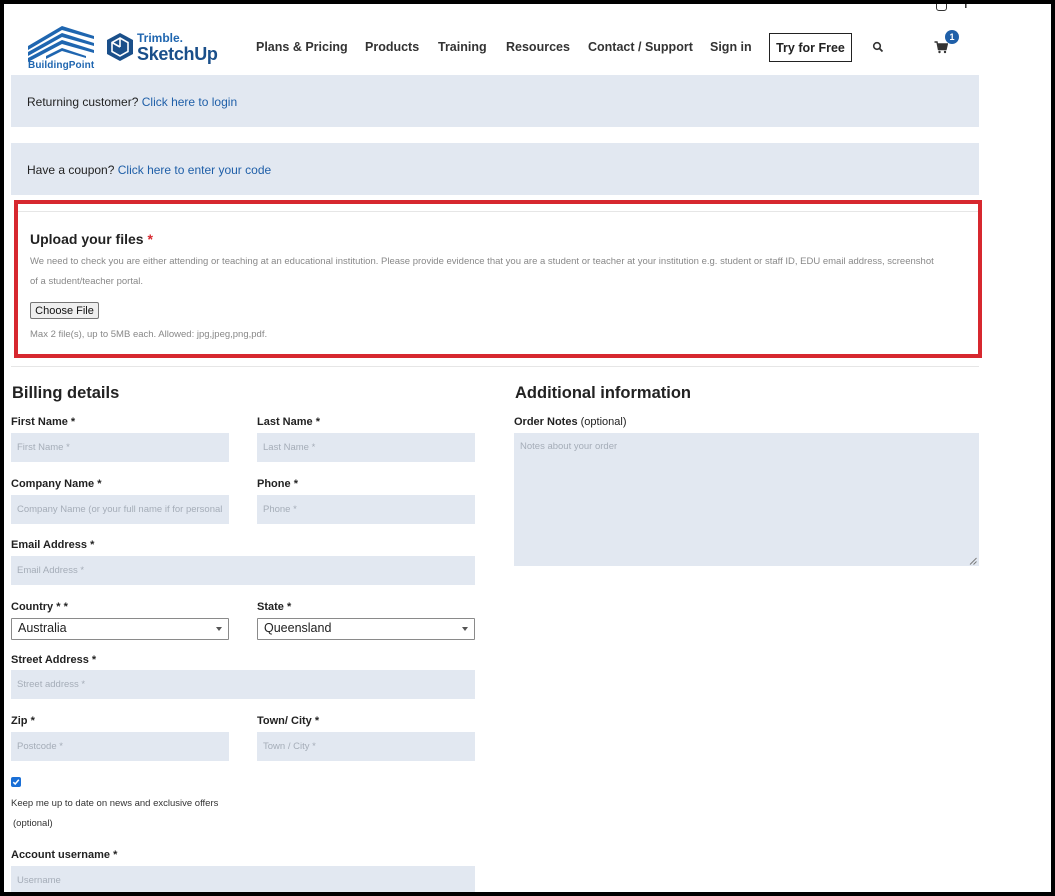  Describe the element at coordinates (53, 484) in the screenshot. I see `company-name-label-text: Company Name` at that location.